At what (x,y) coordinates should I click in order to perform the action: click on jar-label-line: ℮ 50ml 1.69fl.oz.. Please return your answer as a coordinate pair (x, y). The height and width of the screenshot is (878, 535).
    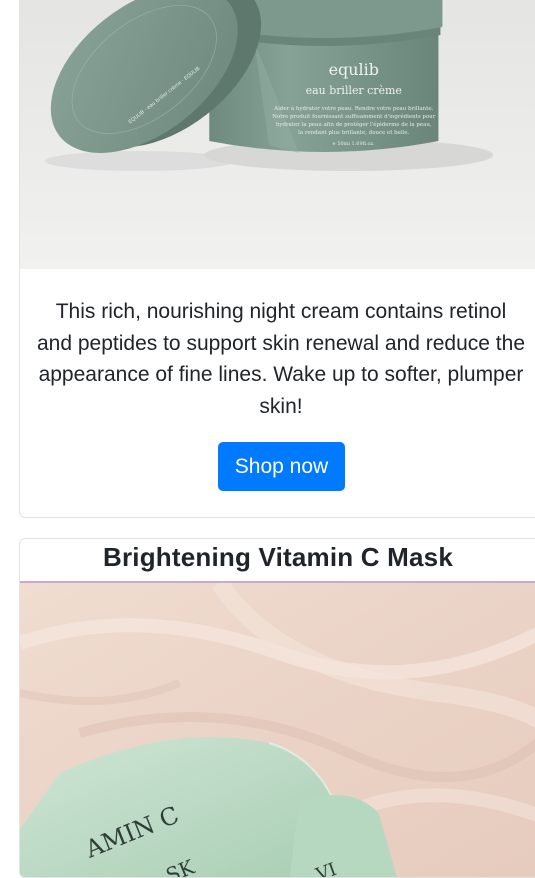
    Looking at the image, I should click on (354, 144).